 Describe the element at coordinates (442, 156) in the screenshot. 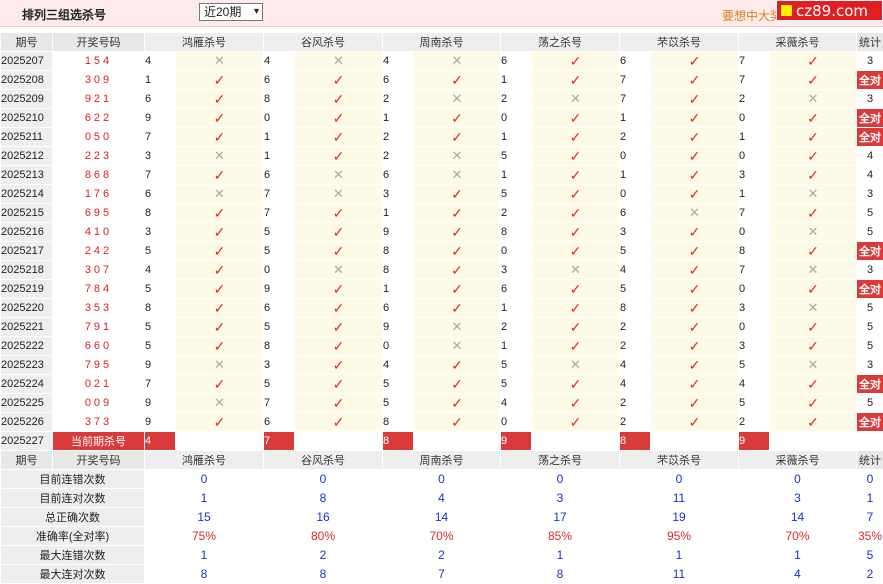

I see `table-row: 20252122233✕1✓2✕5✓0✓0✓4` at that location.